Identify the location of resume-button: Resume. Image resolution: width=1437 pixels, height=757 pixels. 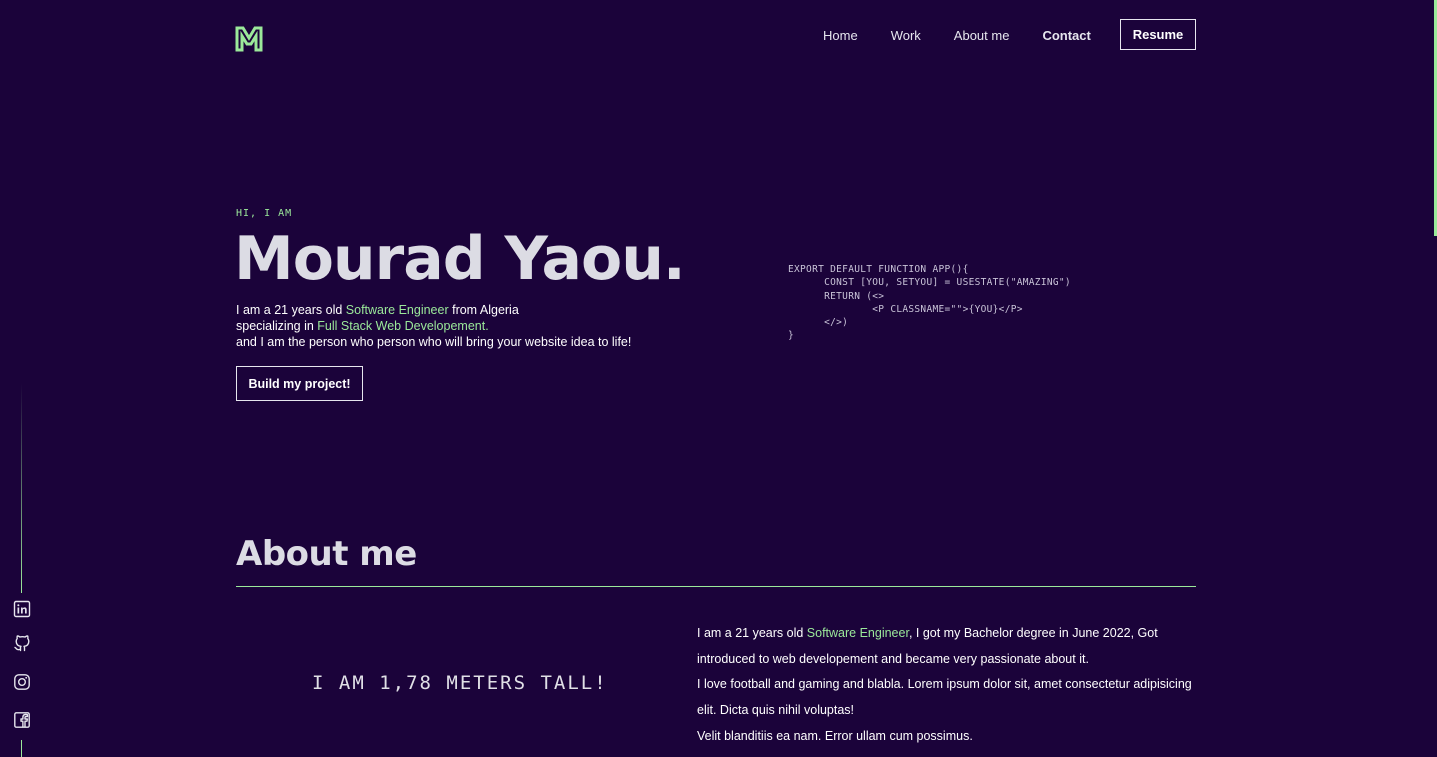
(1158, 34).